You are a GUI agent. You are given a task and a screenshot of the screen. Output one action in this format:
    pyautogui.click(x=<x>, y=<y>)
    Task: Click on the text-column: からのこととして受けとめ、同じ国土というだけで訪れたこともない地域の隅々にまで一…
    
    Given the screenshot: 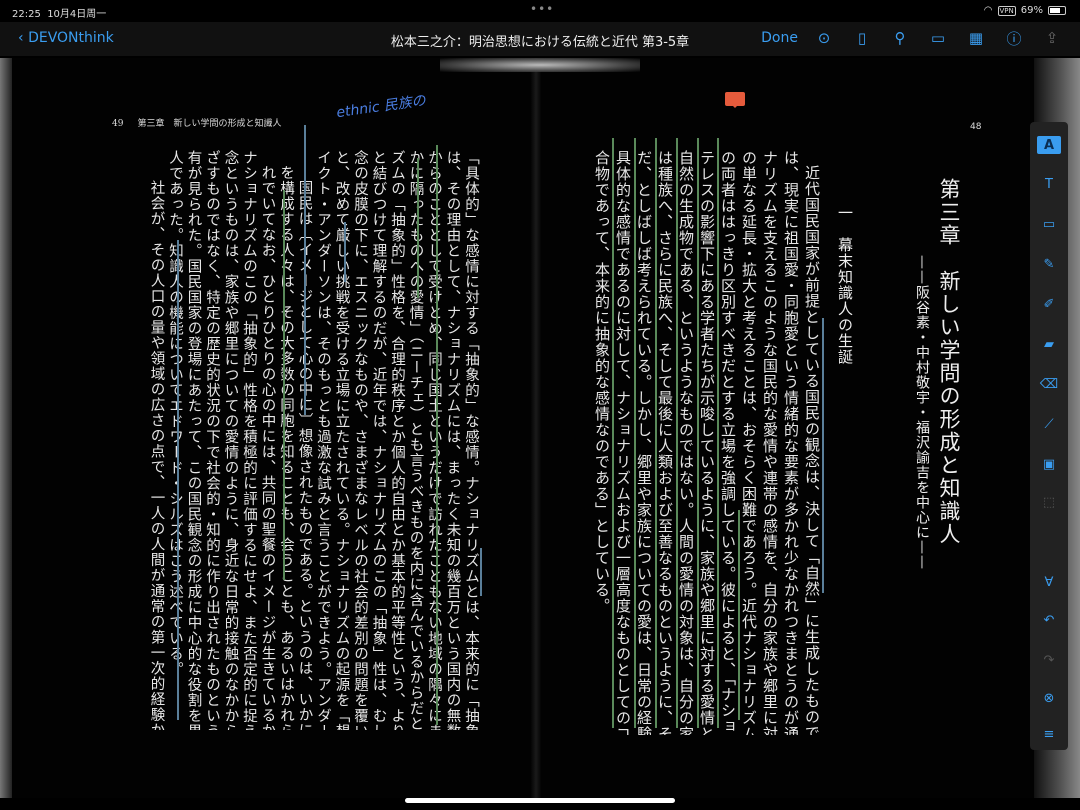 What is the action you would take?
    pyautogui.click(x=434, y=440)
    